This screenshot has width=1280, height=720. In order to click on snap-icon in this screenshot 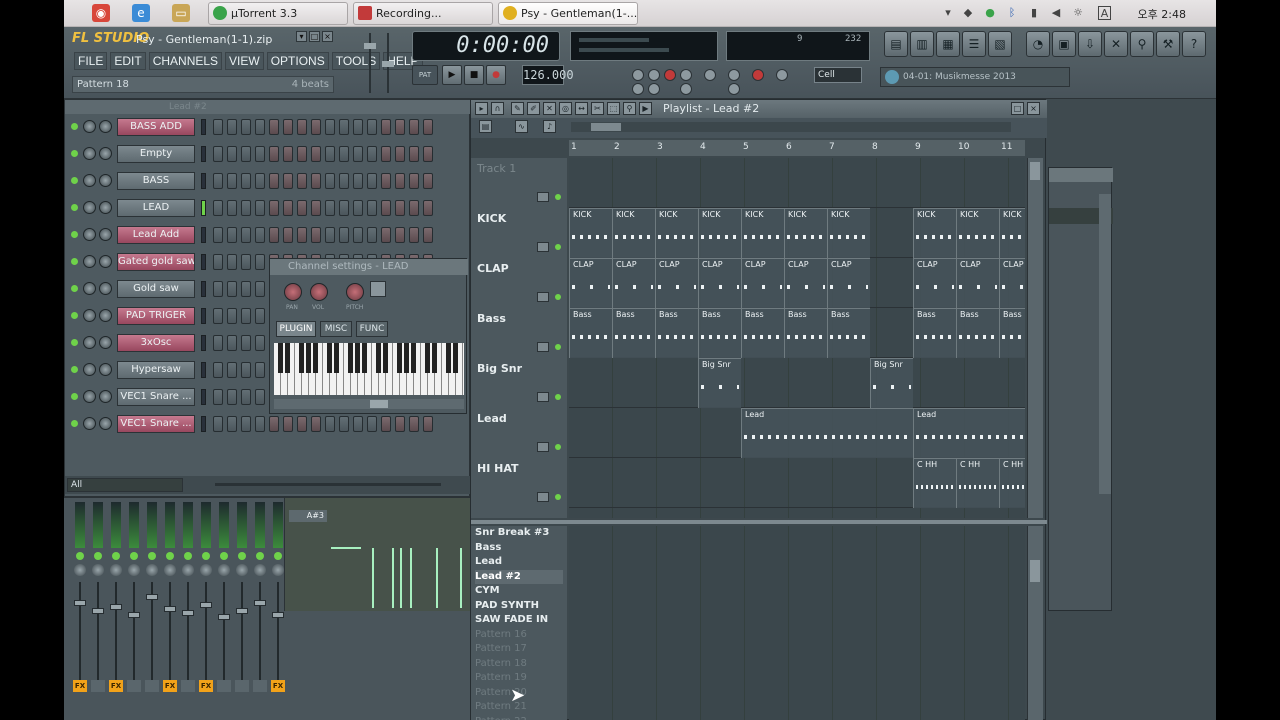, I will do `click(638, 89)`.